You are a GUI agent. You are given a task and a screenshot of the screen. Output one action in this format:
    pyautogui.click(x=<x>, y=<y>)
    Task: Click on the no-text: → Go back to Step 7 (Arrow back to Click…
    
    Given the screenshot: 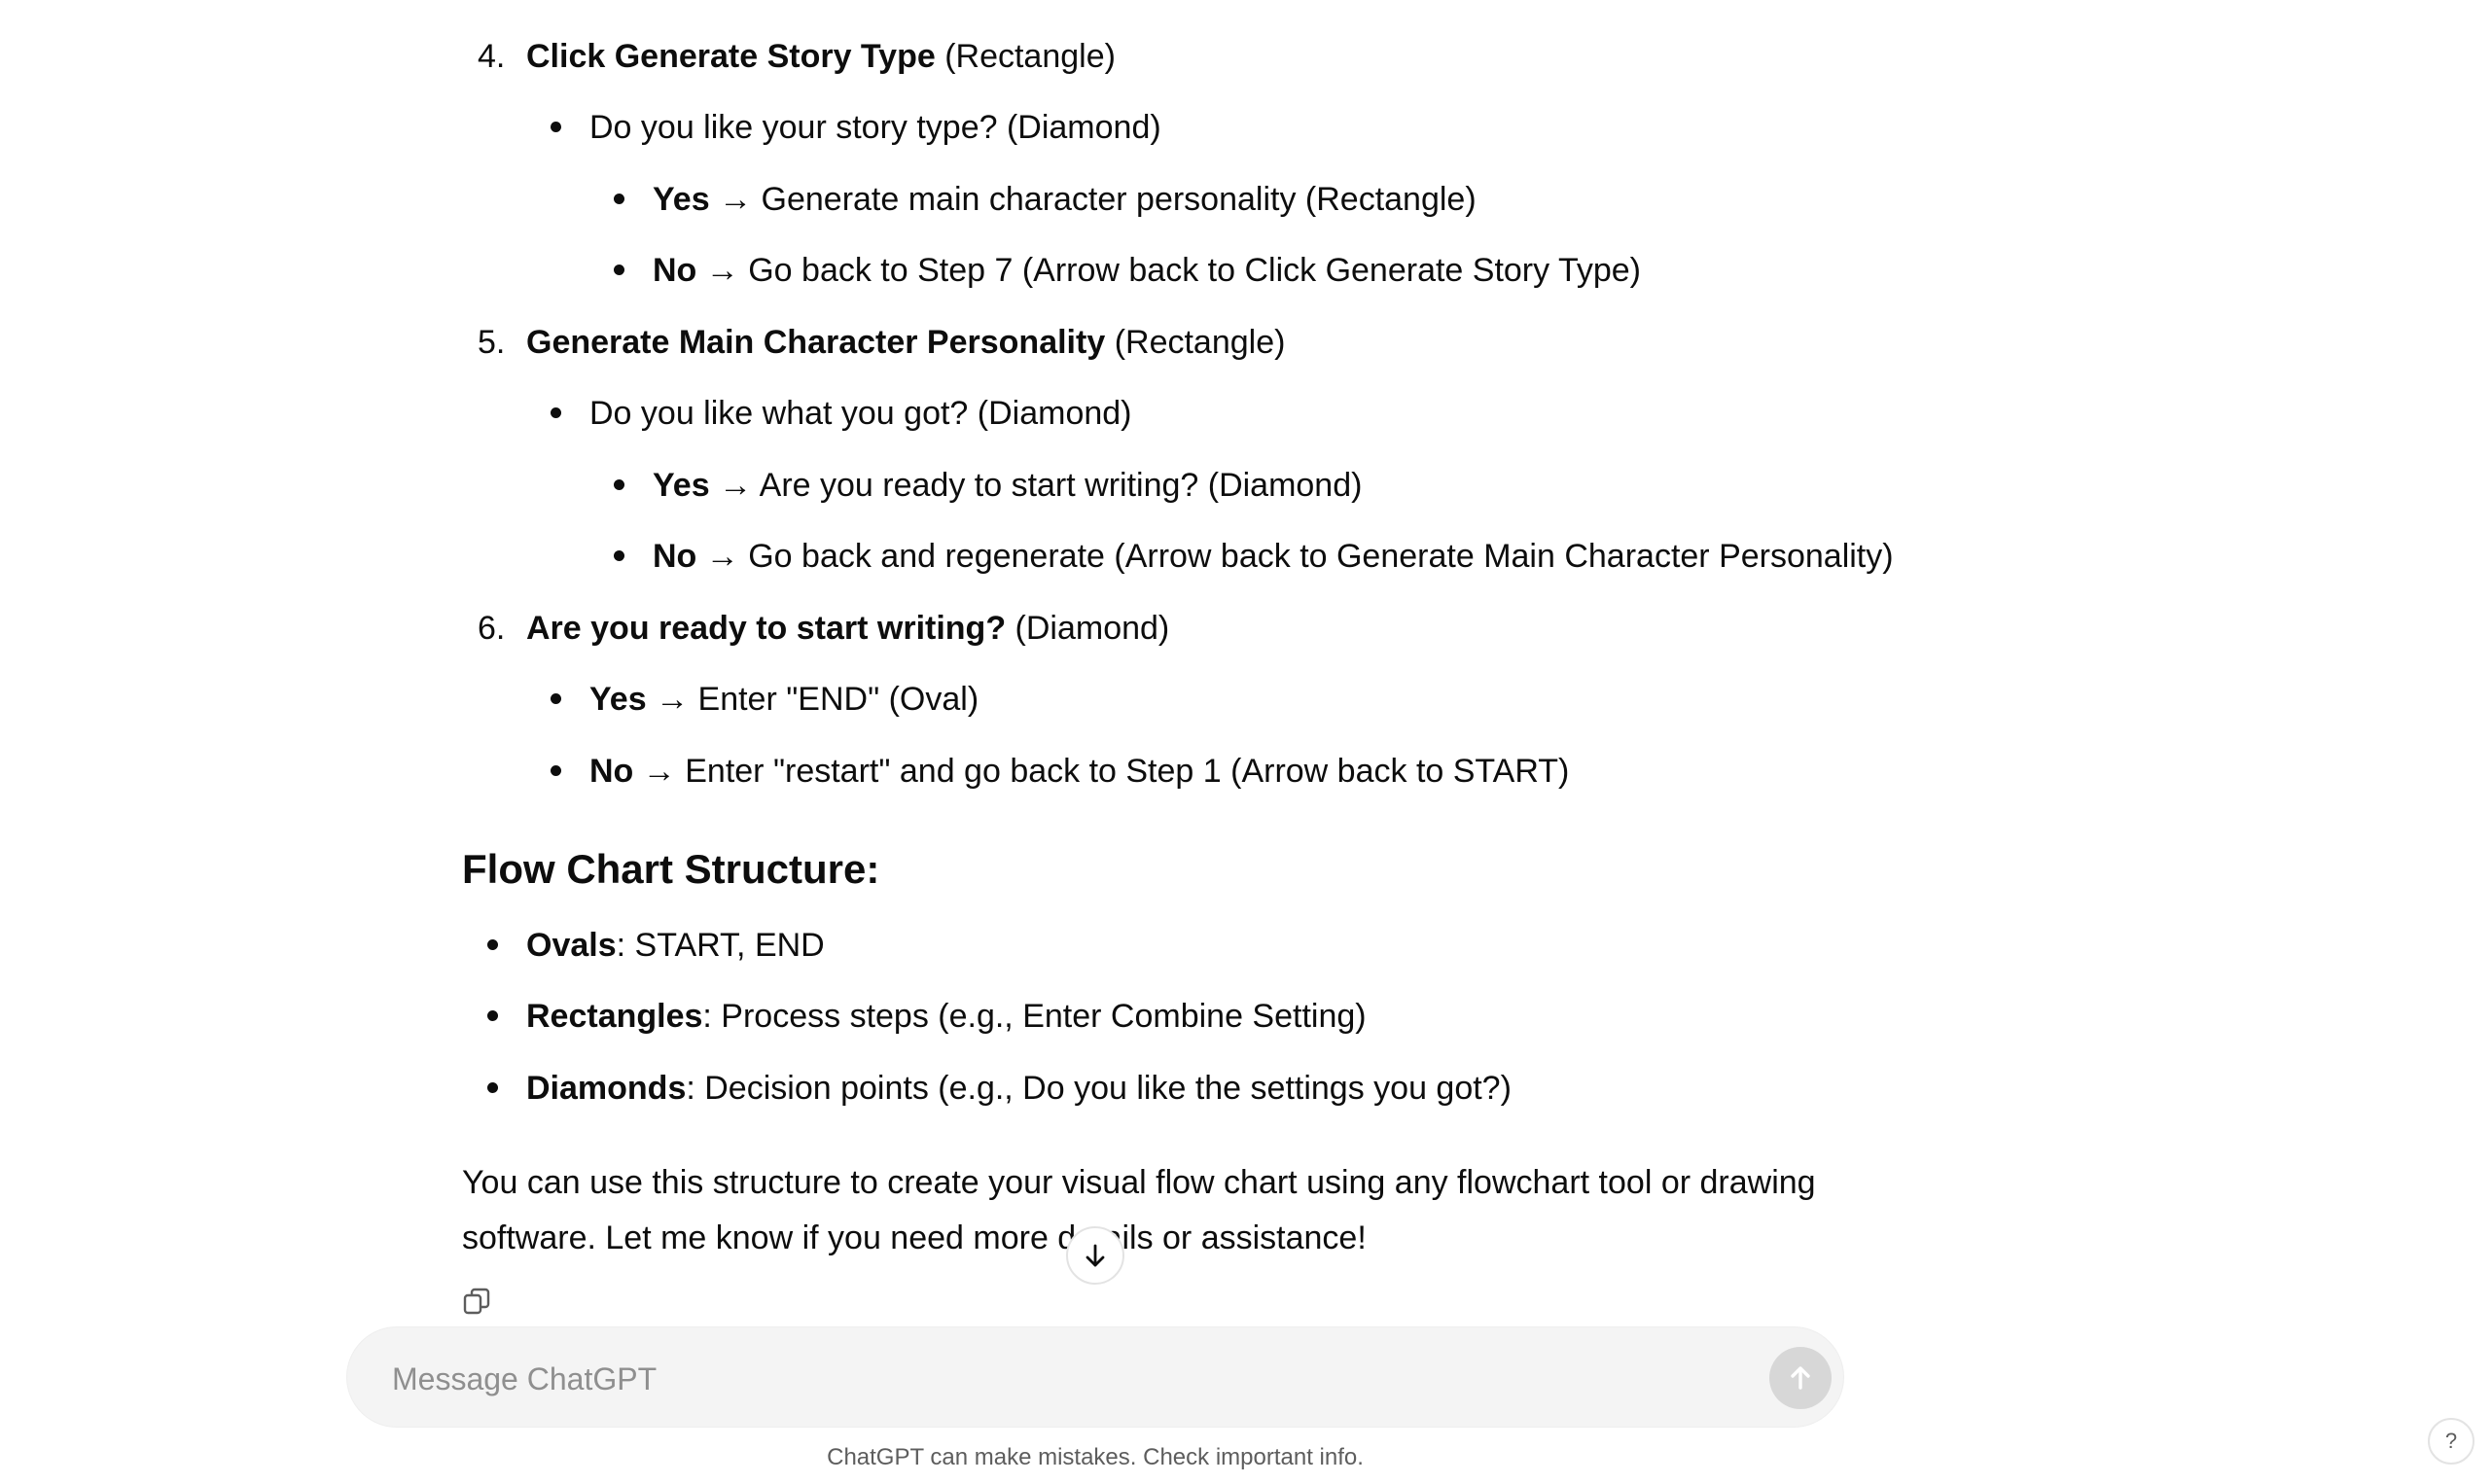 What is the action you would take?
    pyautogui.click(x=1173, y=271)
    